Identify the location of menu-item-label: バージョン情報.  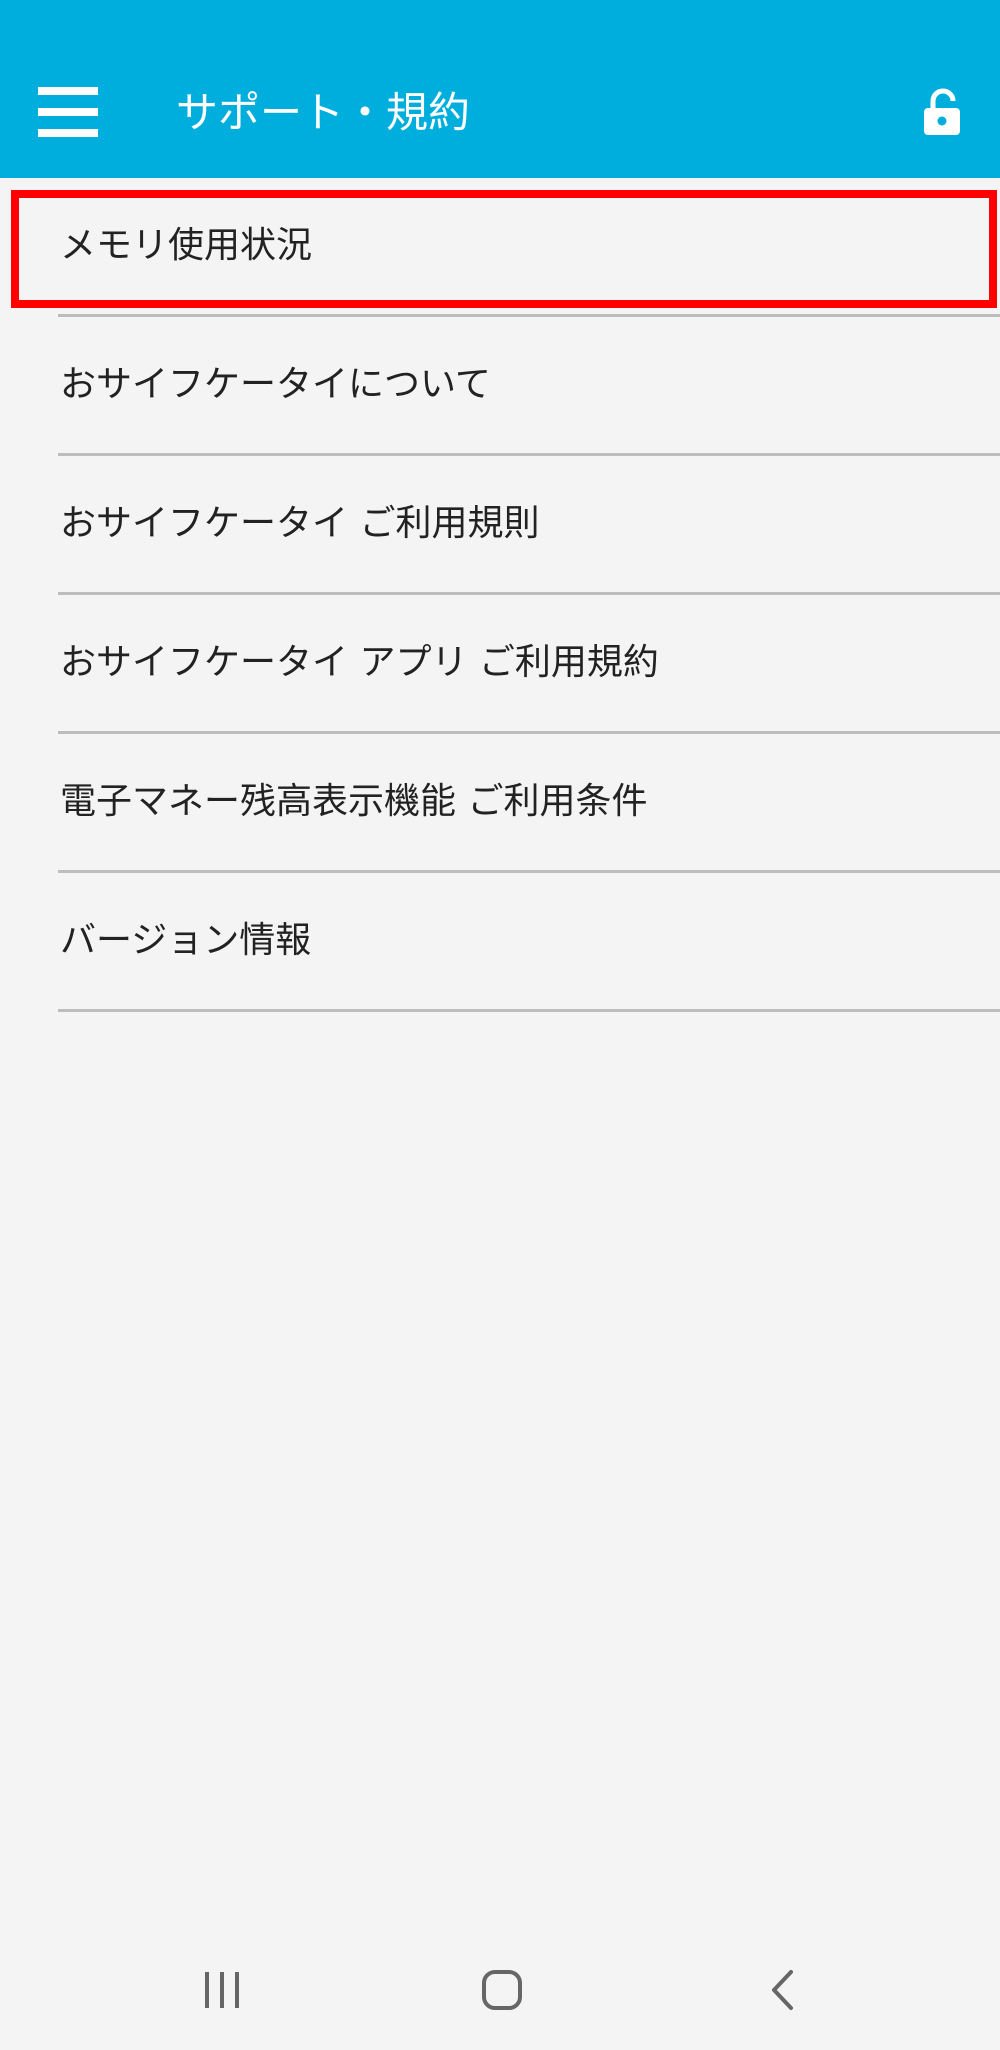
(186, 940).